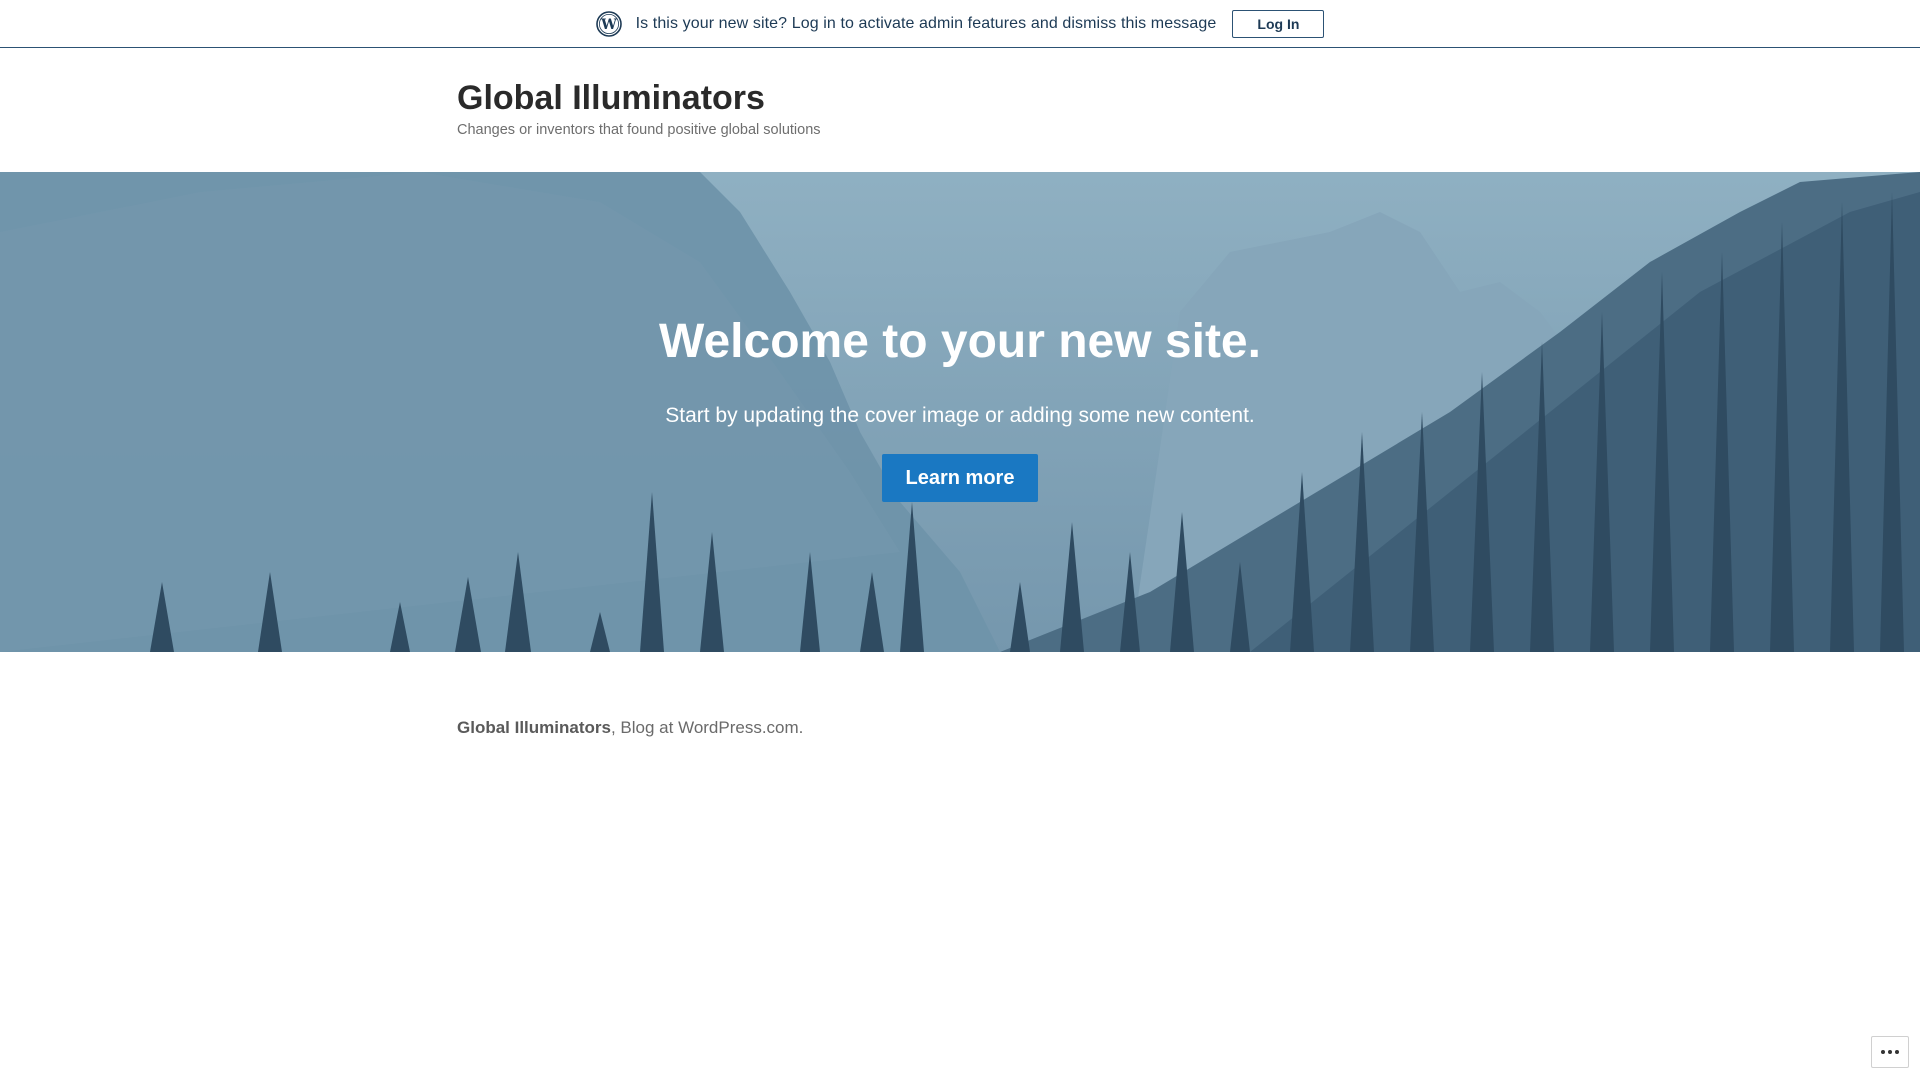 Image resolution: width=1920 pixels, height=1080 pixels. I want to click on log-in-button: Log In, so click(1278, 23).